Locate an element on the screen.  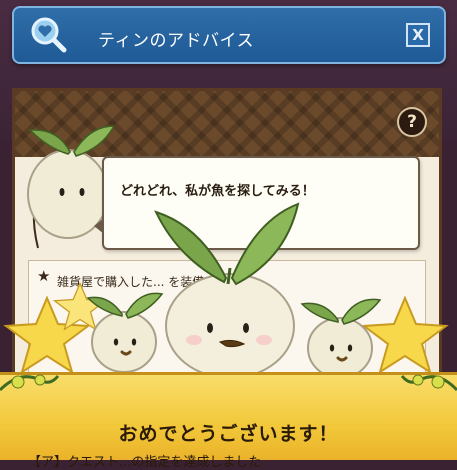
tin-character-small-right is located at coordinates (341, 338).